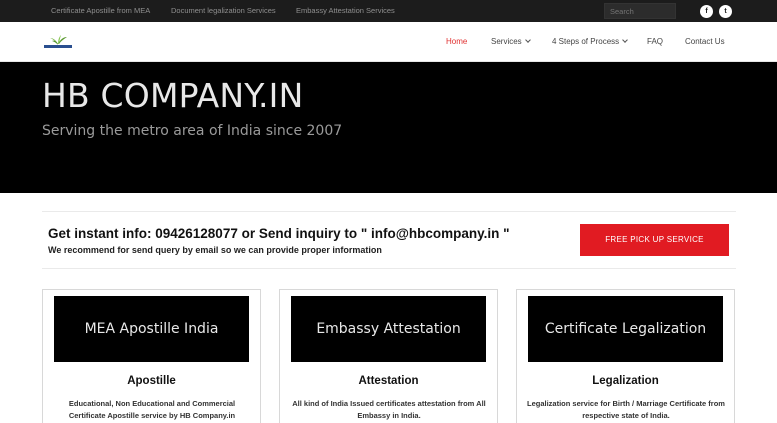 The height and width of the screenshot is (423, 777). Describe the element at coordinates (456, 41) in the screenshot. I see `nav-home: Home` at that location.